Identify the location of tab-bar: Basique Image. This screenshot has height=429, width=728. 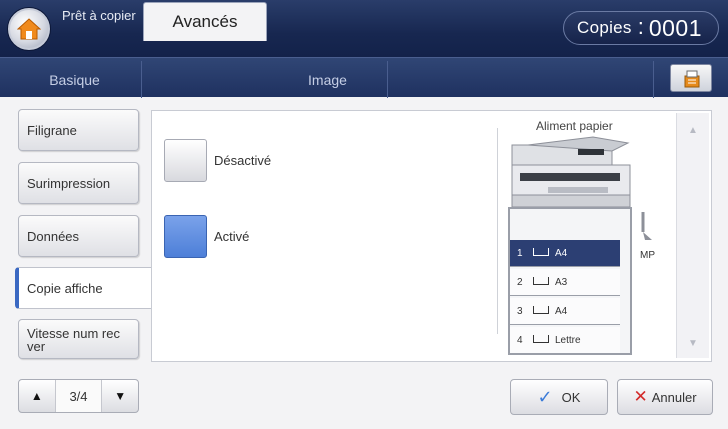
(364, 77).